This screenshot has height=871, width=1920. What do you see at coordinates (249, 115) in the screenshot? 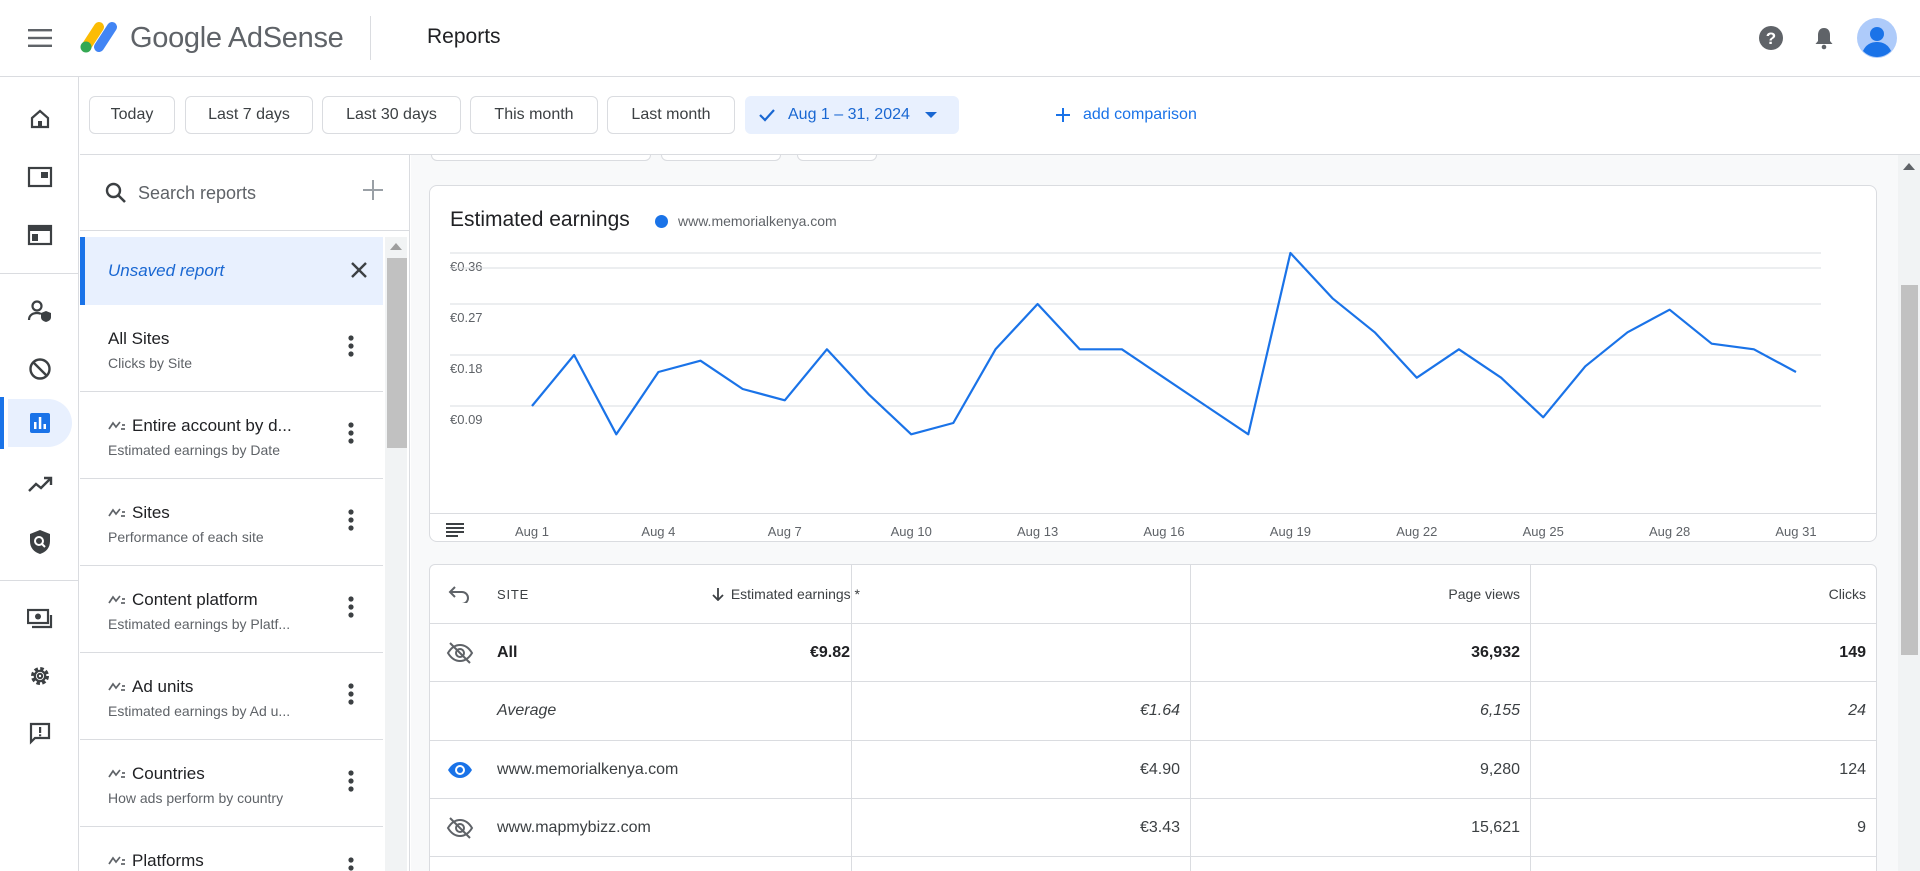
I see `range-chip-last-7-days: Last 7 days` at bounding box center [249, 115].